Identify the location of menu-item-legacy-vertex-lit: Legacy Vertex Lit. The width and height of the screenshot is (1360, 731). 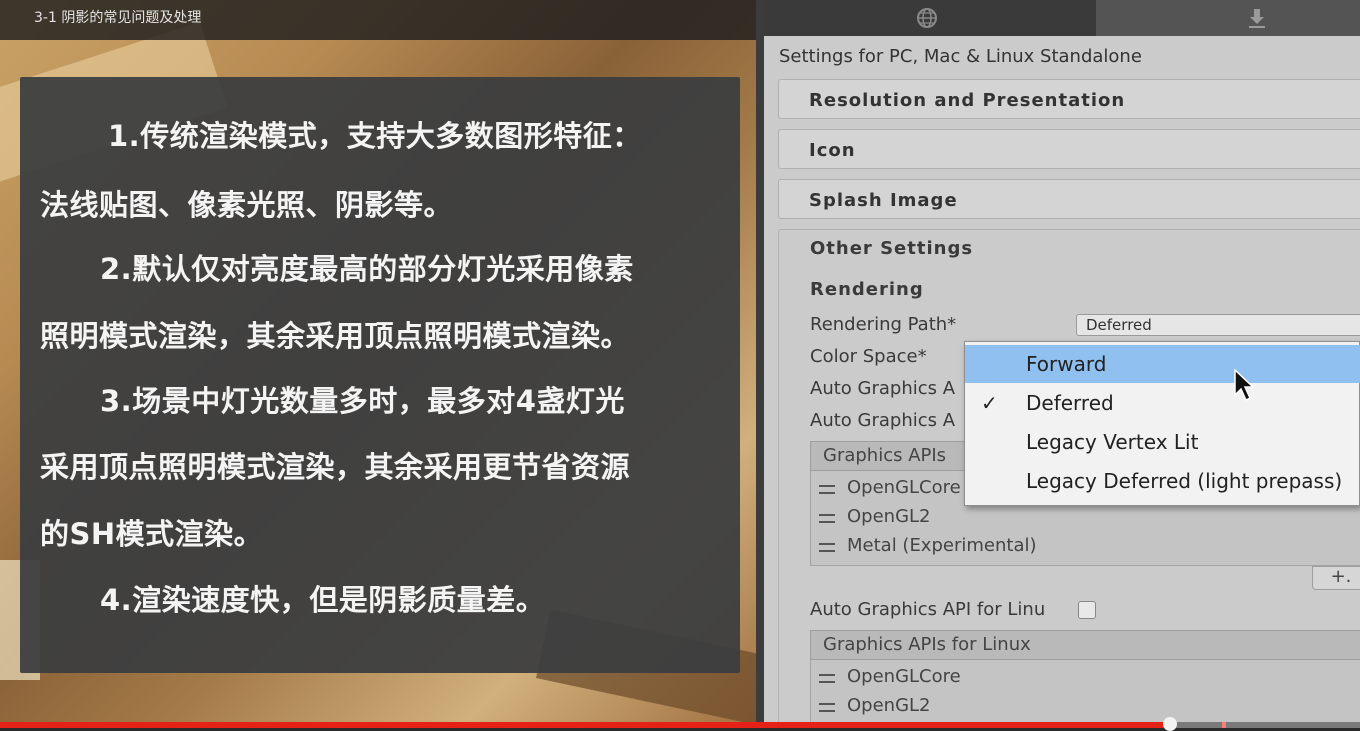
(1162, 442).